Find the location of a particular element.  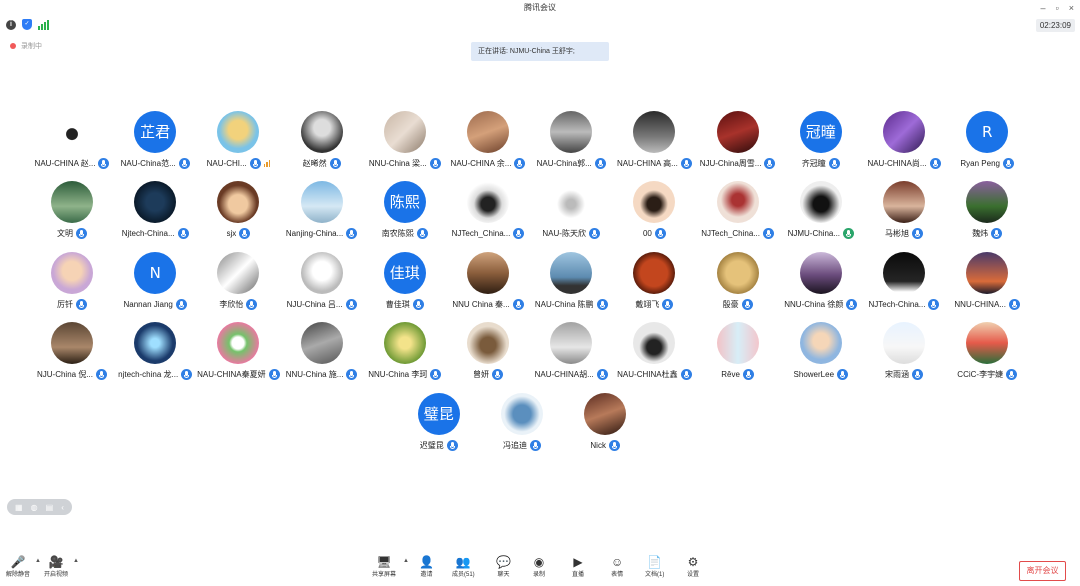

invite-icon: 👤 is located at coordinates (426, 562).